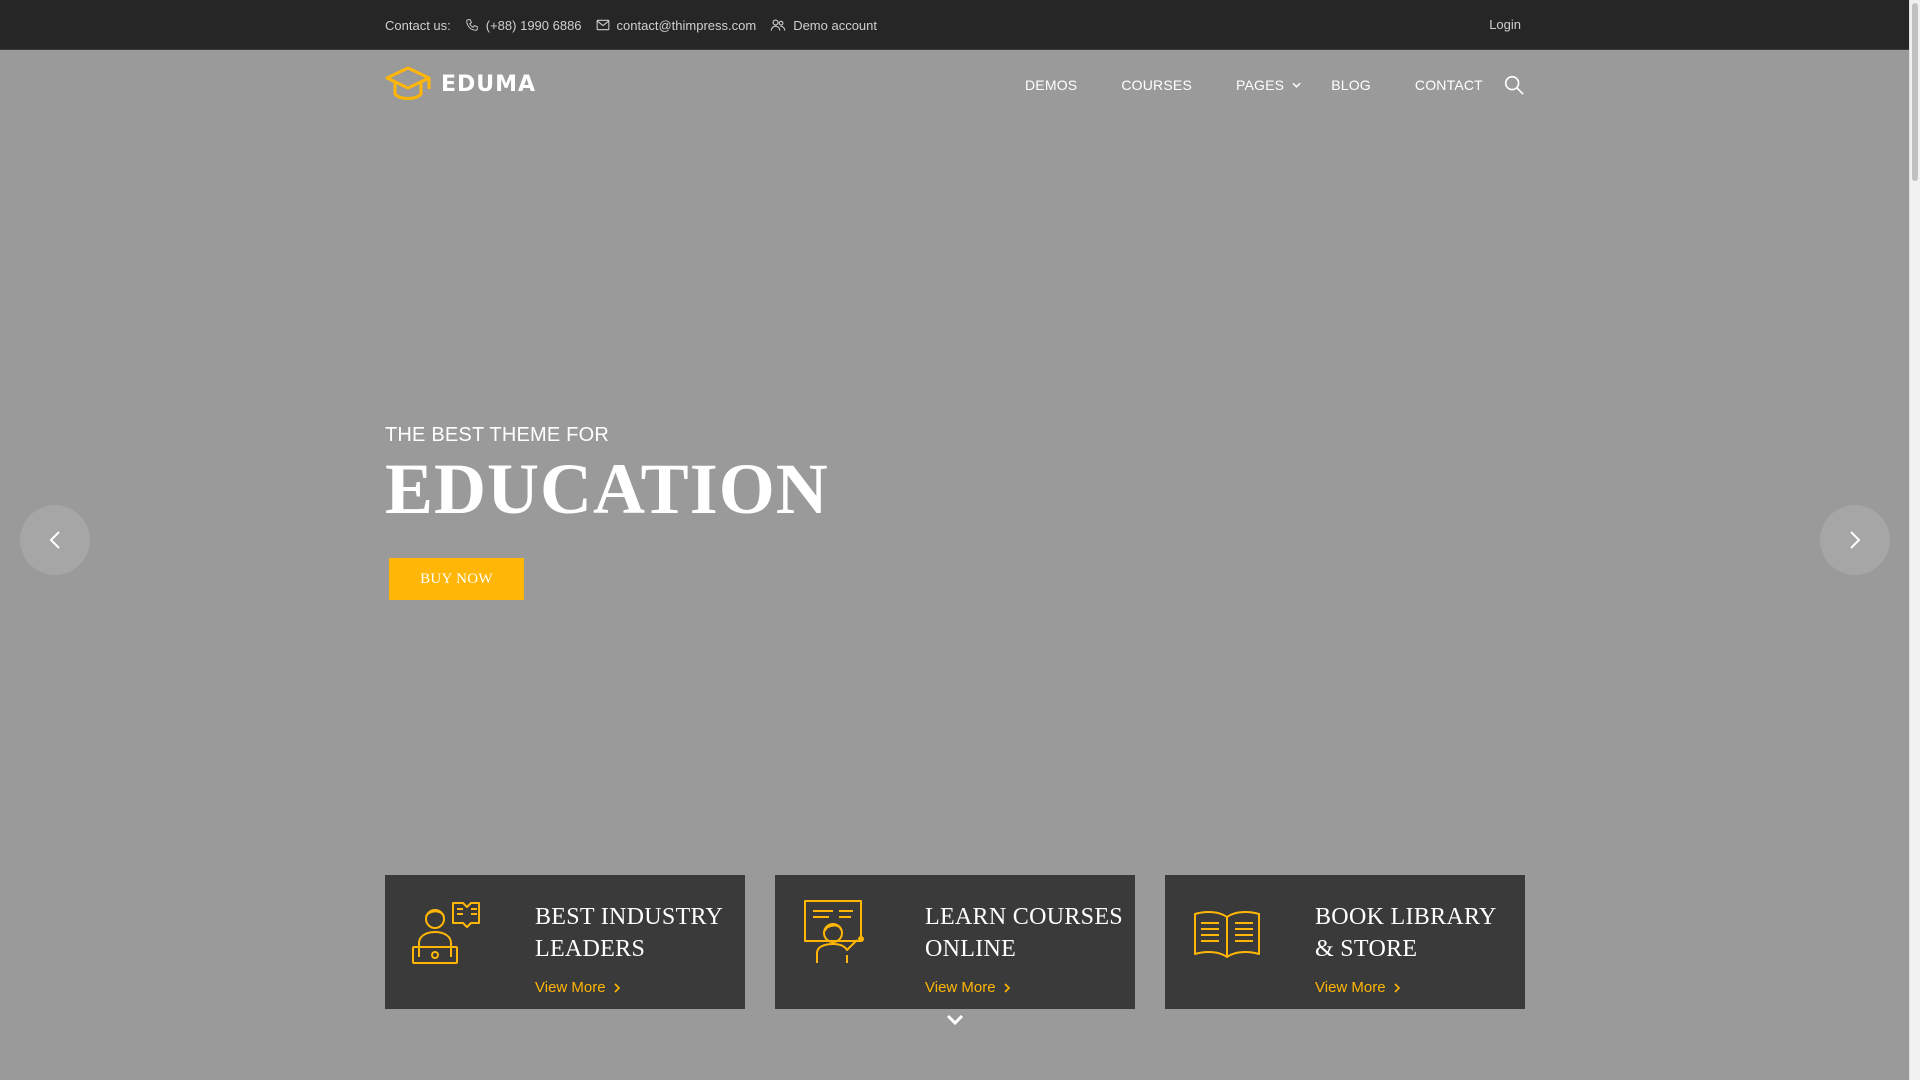 The height and width of the screenshot is (1080, 1920). Describe the element at coordinates (1024, 933) in the screenshot. I see `feature-title-courses: LEARN COURSES ONLINE` at that location.